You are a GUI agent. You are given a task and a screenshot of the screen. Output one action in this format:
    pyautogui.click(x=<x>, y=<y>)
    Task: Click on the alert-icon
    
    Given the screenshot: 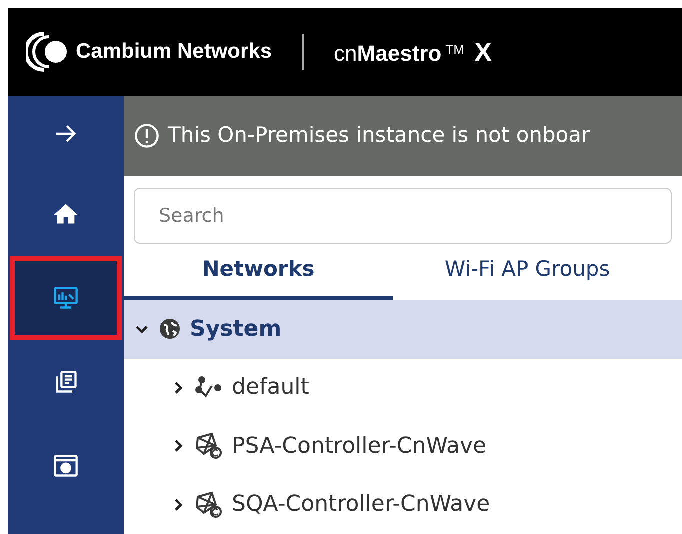 What is the action you would take?
    pyautogui.click(x=147, y=136)
    